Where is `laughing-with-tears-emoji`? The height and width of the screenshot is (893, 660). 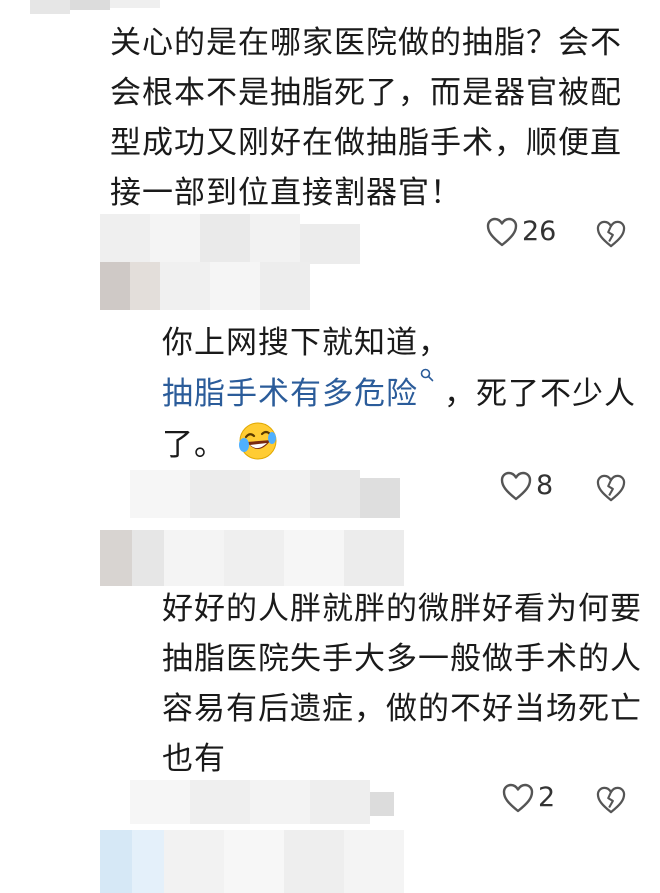
laughing-with-tears-emoji is located at coordinates (258, 441).